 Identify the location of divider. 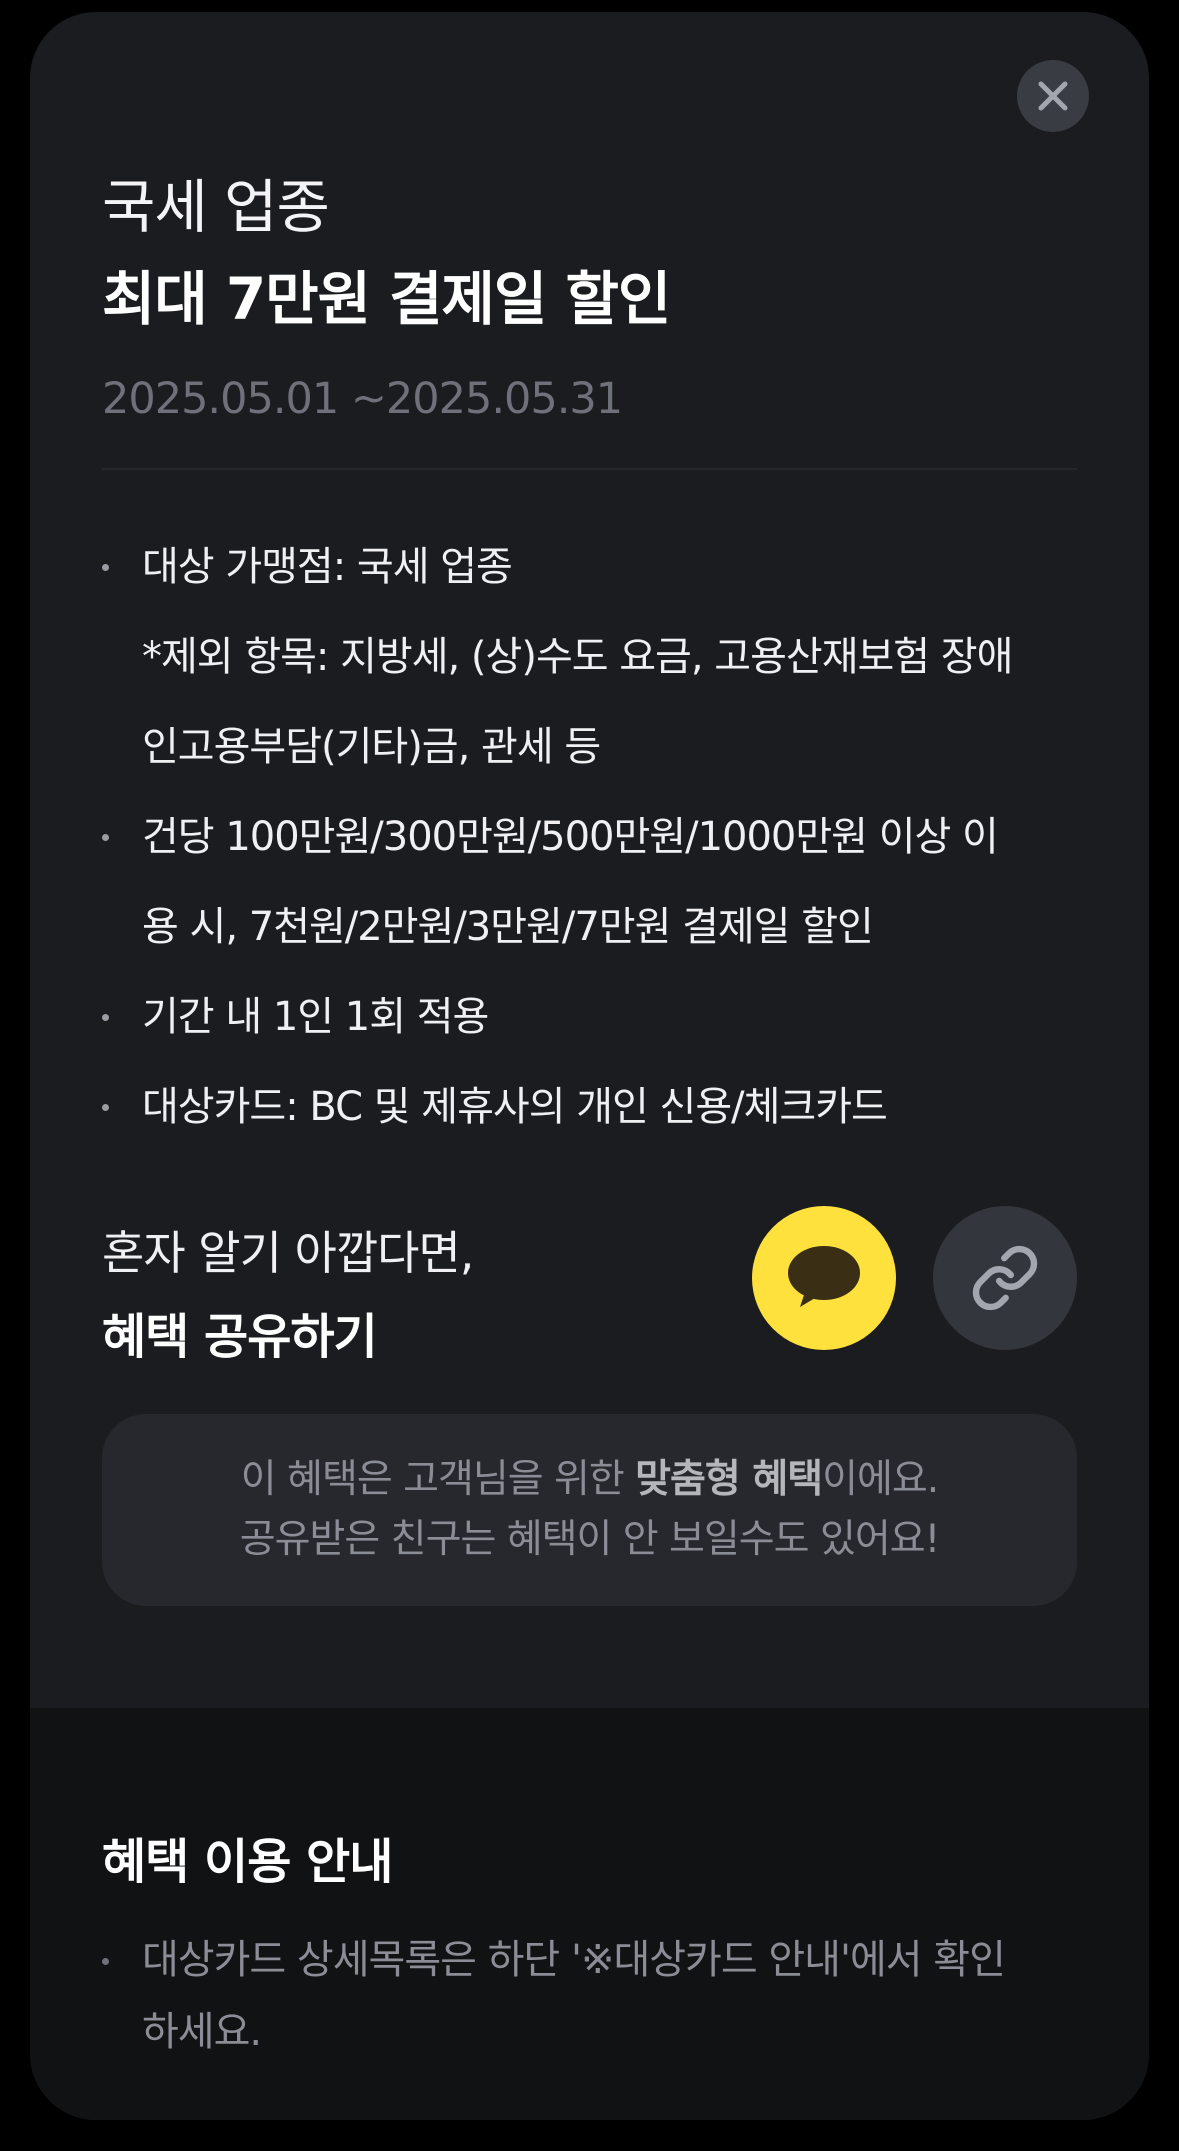
(589, 469).